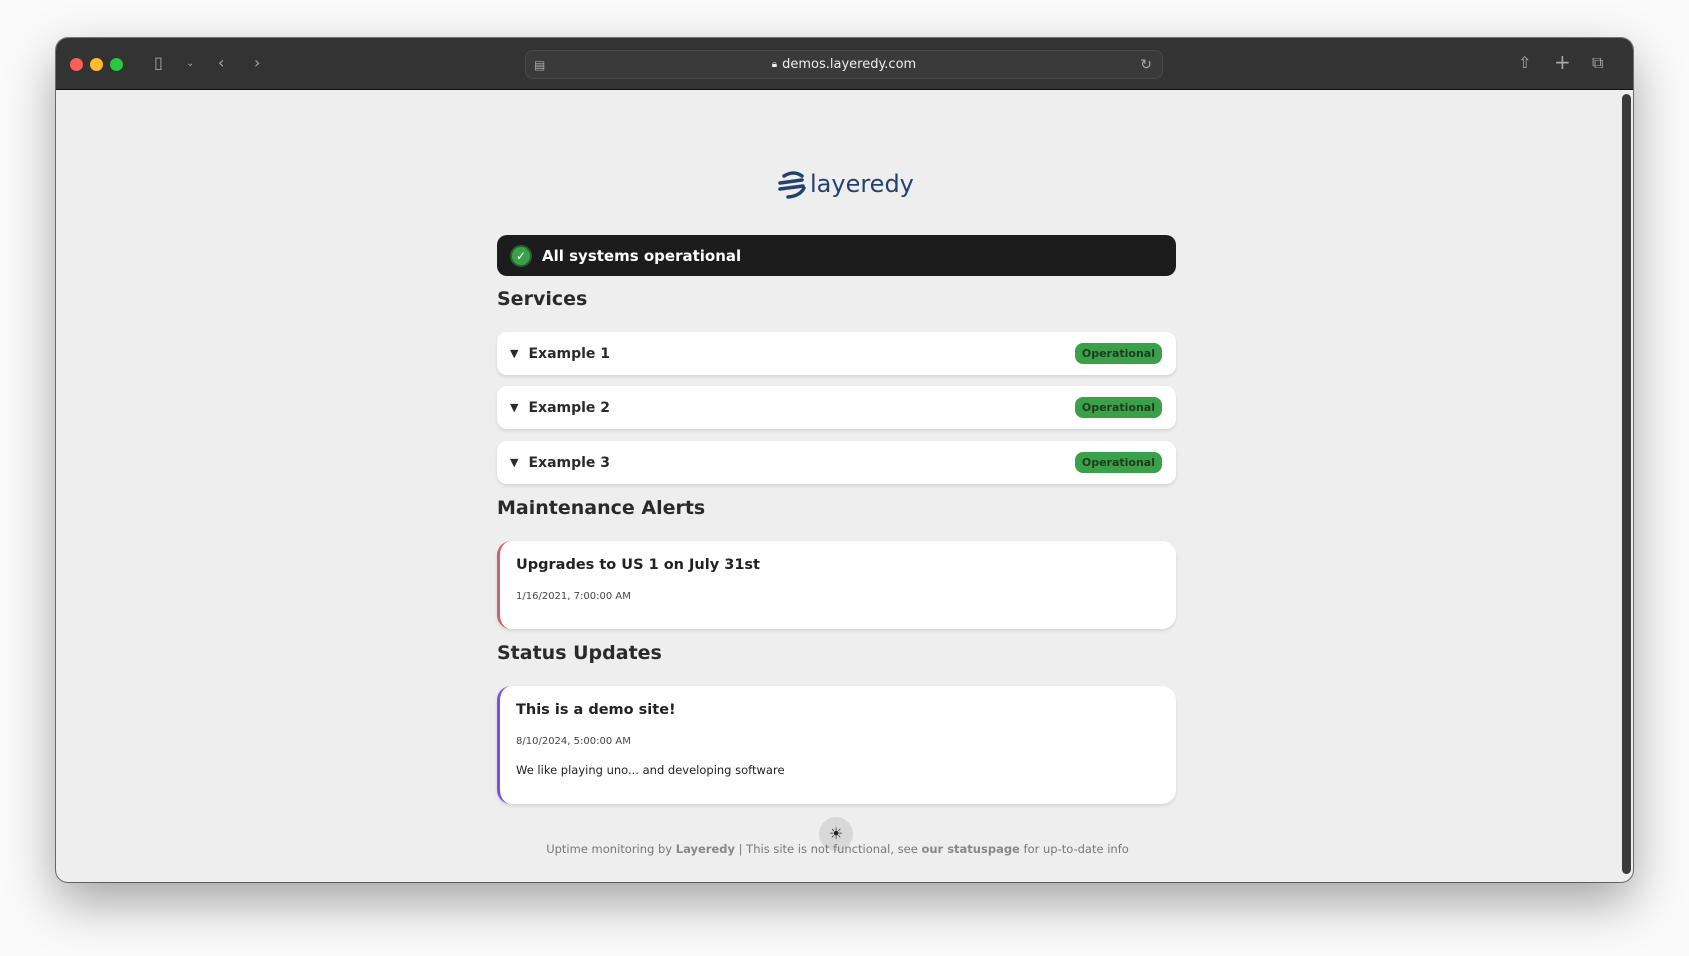  Describe the element at coordinates (774, 64) in the screenshot. I see `lock-icon: 🔒︎` at that location.